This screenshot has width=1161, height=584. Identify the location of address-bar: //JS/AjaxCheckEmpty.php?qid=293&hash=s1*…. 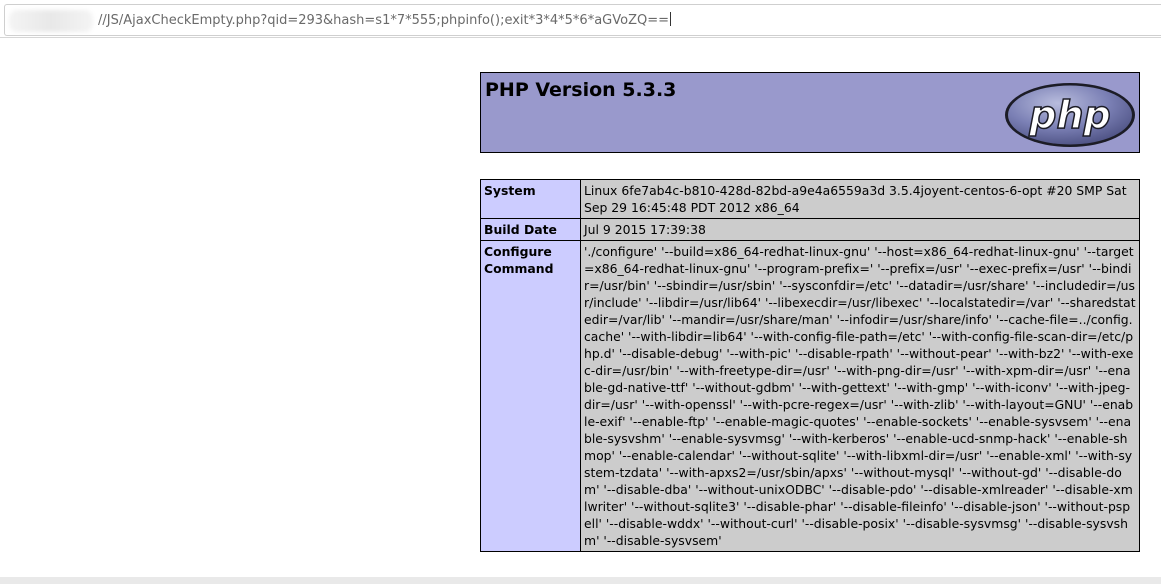
(582, 20).